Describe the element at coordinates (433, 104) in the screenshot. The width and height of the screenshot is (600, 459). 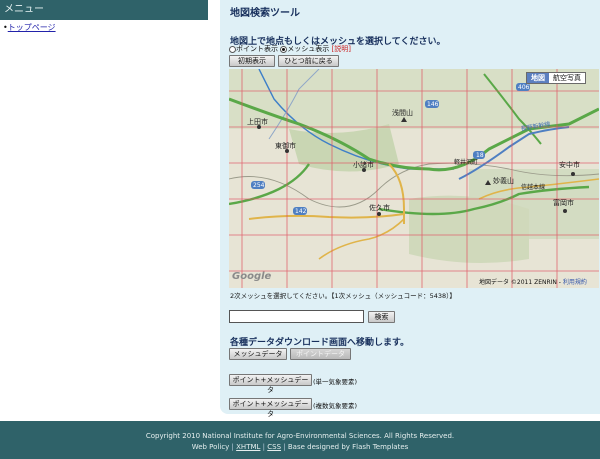
I see `route-146: 146` at that location.